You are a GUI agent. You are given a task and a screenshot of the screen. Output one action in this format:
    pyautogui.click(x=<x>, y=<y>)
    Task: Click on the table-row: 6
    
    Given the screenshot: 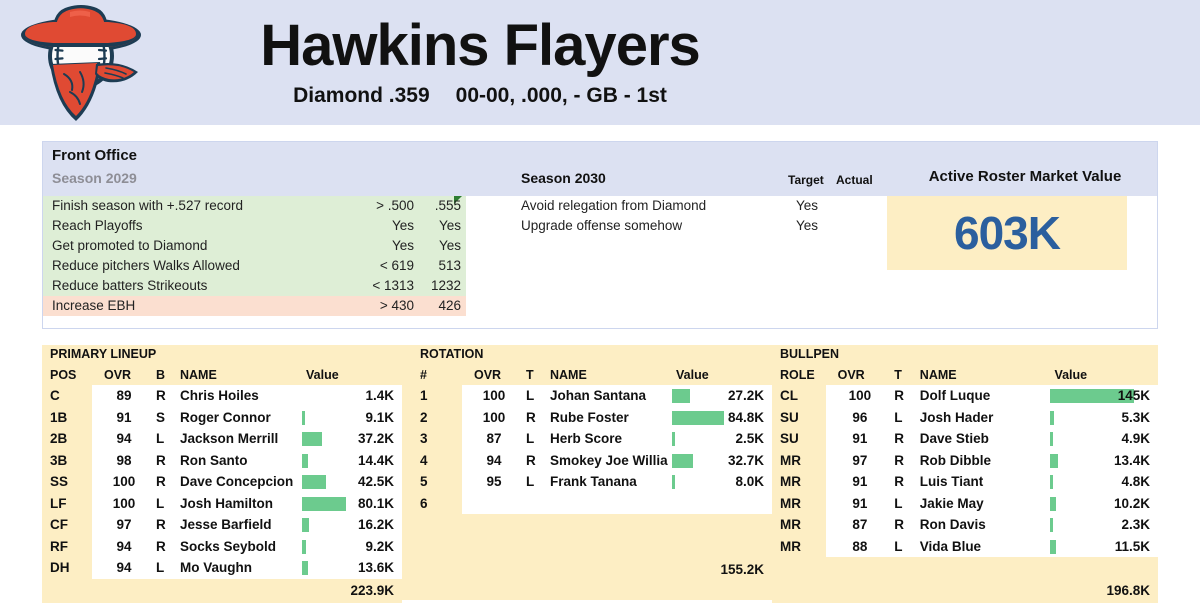 What is the action you would take?
    pyautogui.click(x=592, y=503)
    